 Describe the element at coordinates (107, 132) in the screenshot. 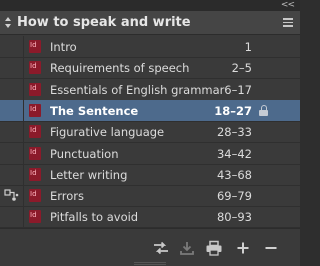

I see `document-name: Figurative language` at that location.